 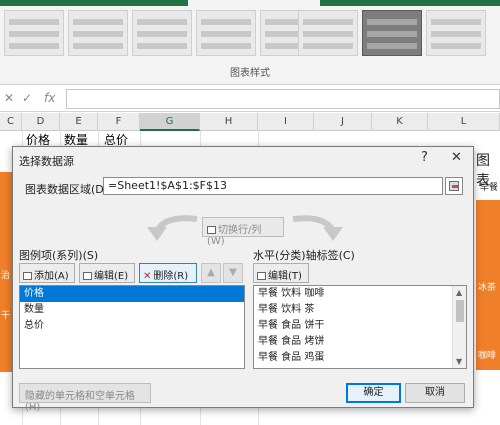 What do you see at coordinates (85, 398) in the screenshot?
I see `hidden-empty-cells-button: 隐藏的单元格和空单元格(H)` at bounding box center [85, 398].